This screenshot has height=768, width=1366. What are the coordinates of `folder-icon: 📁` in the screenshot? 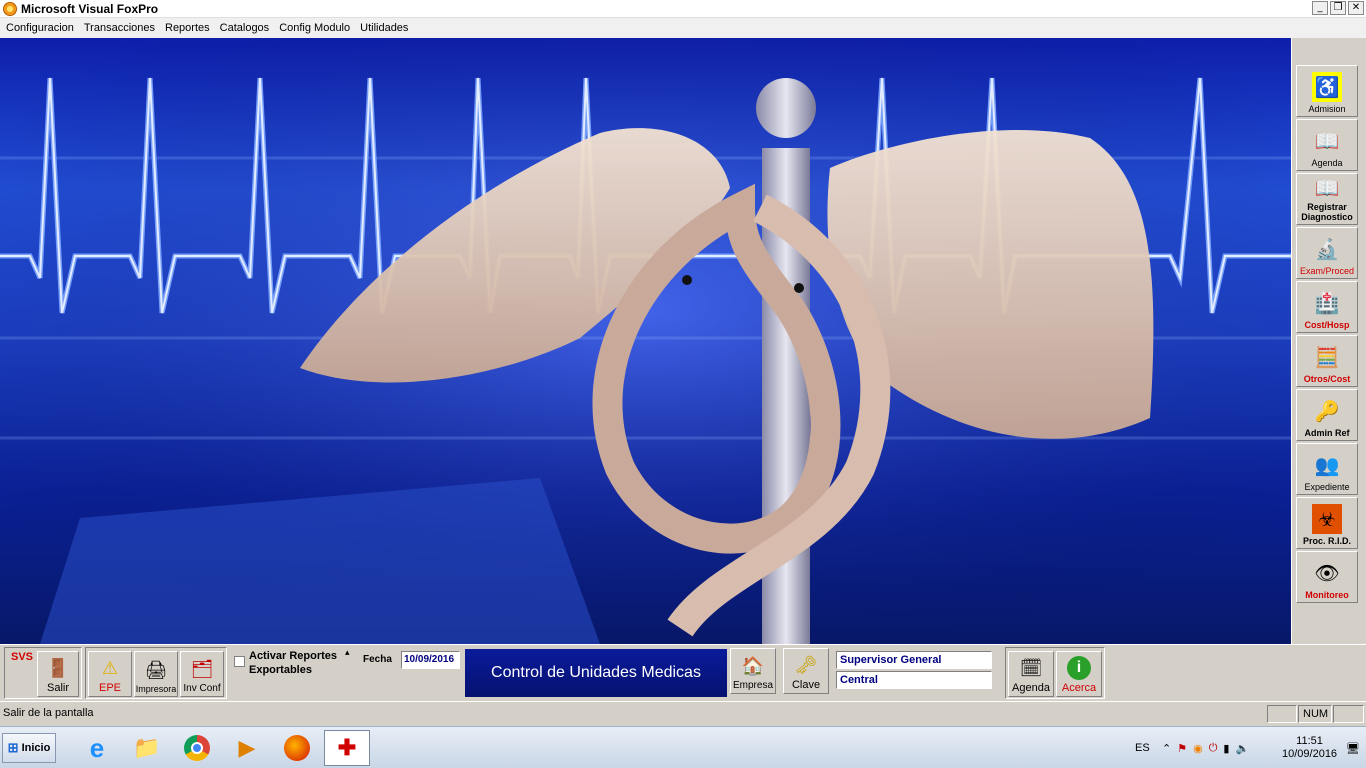 It's located at (147, 747).